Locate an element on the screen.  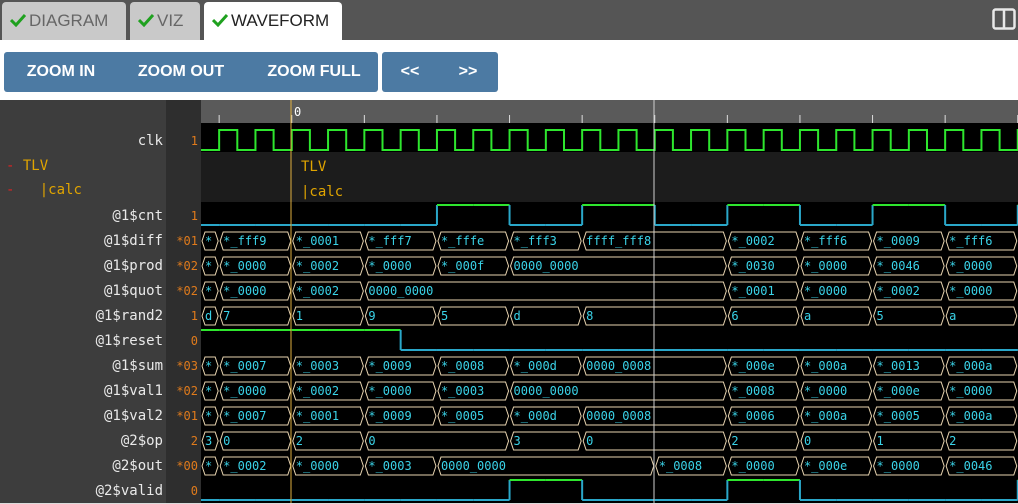
sum-bus-value: *_000d is located at coordinates (535, 366).